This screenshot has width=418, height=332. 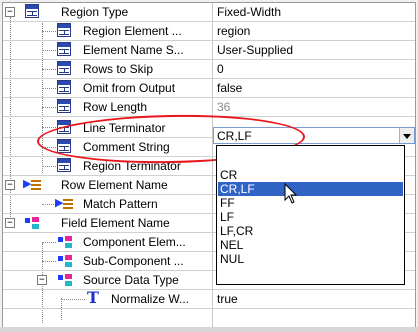 What do you see at coordinates (209, 69) in the screenshot?
I see `property-row-rows-to-skip: Rows to Skip 0` at bounding box center [209, 69].